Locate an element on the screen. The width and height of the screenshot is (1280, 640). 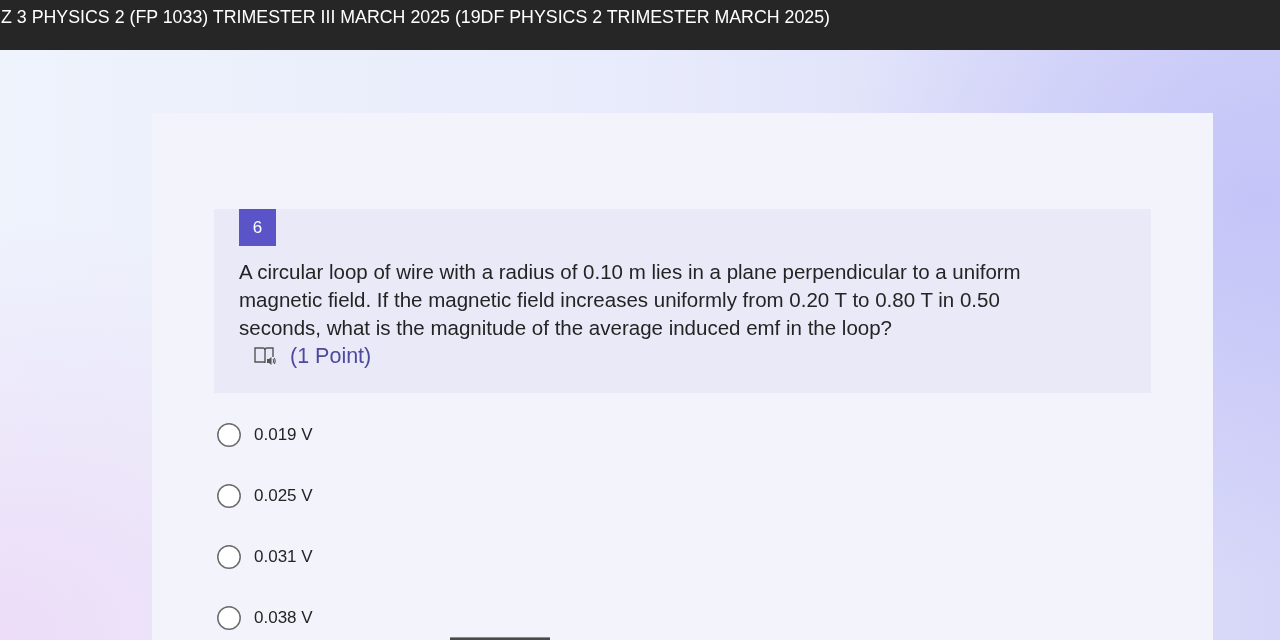
quiz-title: Z 3 PHYSICS 2 (FP 1033) TRIMESTER III MARCH 2025 (19DF PHYSICS 2 TRIMESTER MARCH 2025) is located at coordinates (416, 17).